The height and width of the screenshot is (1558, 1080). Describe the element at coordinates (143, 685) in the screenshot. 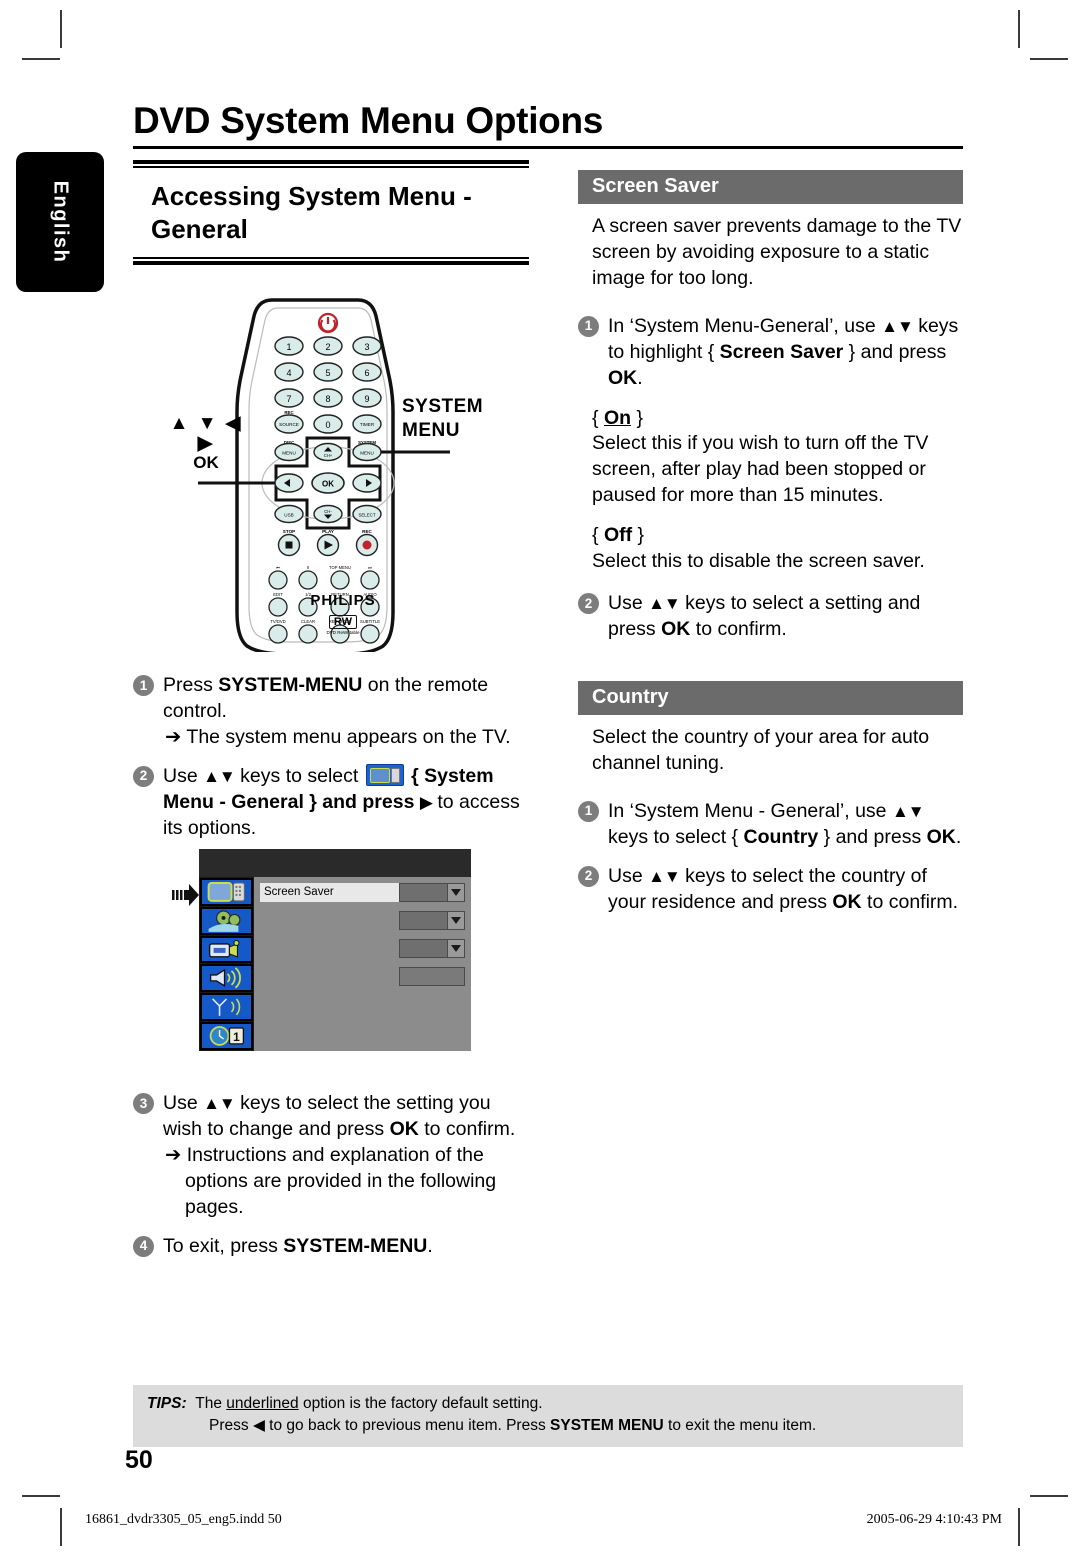

I see `step-number-1: 1` at that location.